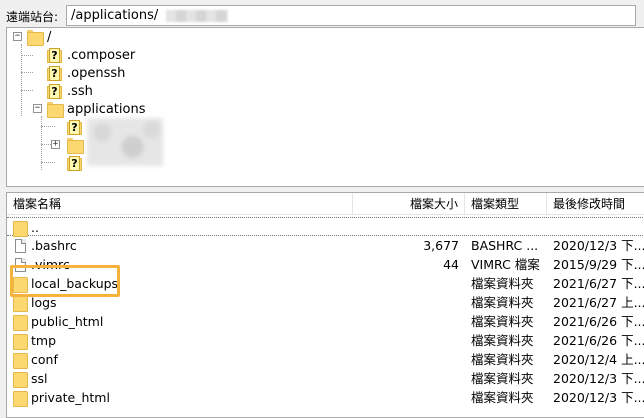  I want to click on collapse-applications-icon: −, so click(37, 108).